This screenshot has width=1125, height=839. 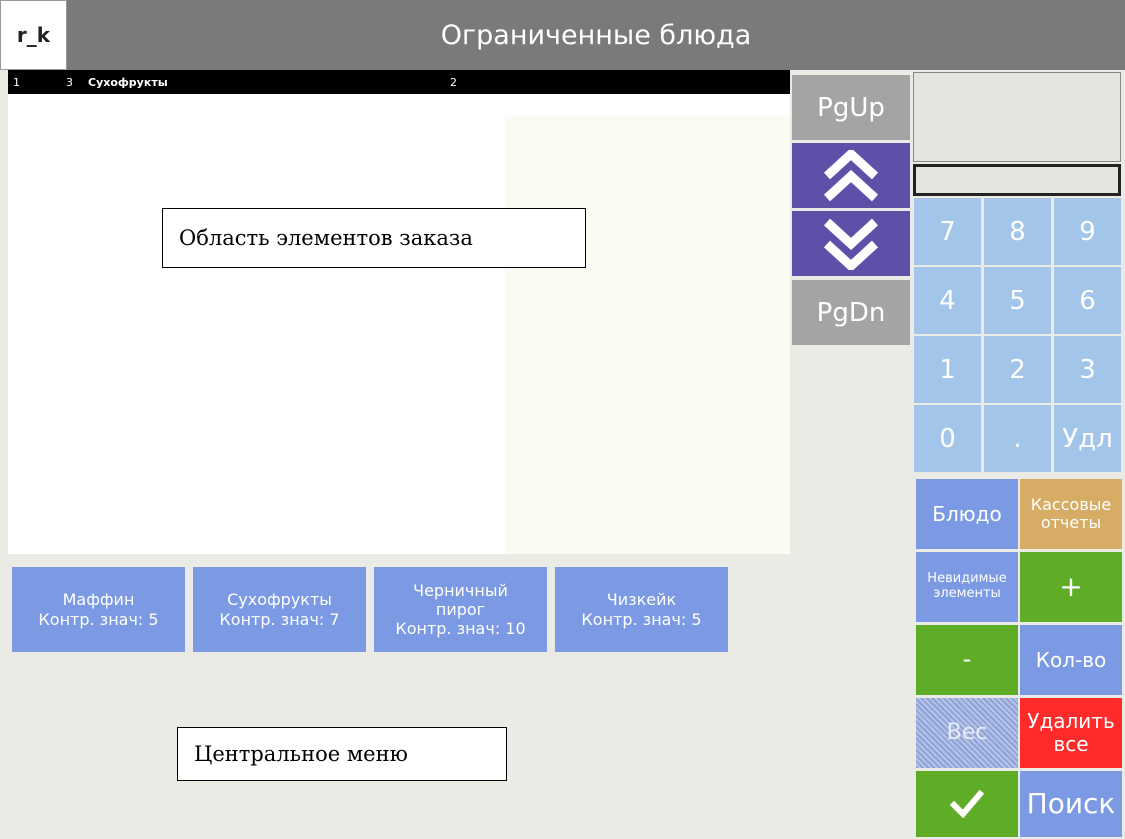 I want to click on checkmark-icon, so click(x=967, y=804).